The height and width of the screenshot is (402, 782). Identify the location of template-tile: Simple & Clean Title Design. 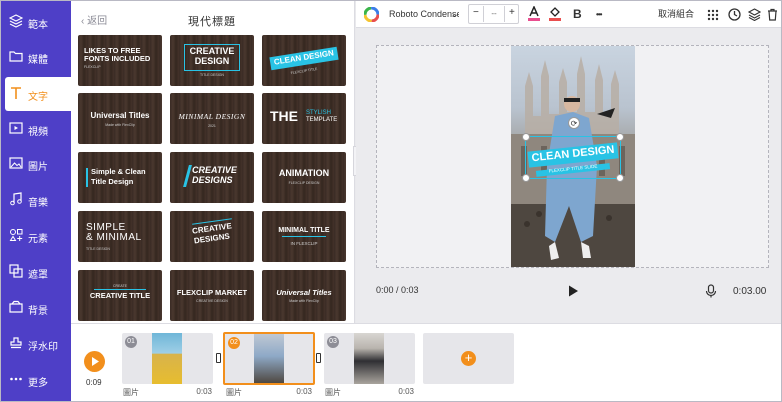
(120, 177).